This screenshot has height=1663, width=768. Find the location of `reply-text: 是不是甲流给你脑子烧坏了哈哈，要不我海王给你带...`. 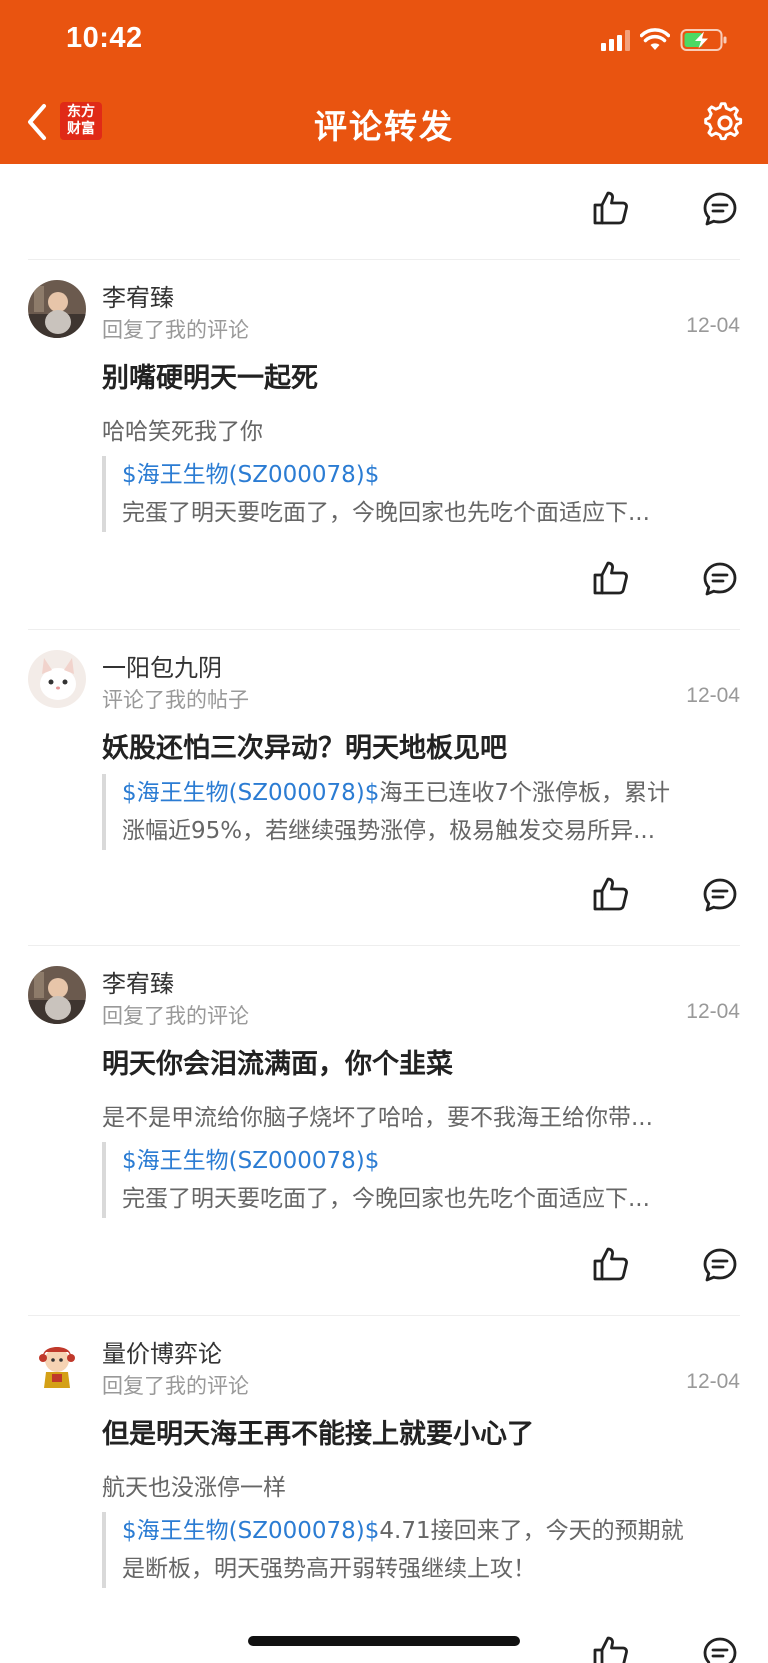

reply-text: 是不是甲流给你脑子烧坏了哈哈，要不我海王给你带... is located at coordinates (377, 1118).